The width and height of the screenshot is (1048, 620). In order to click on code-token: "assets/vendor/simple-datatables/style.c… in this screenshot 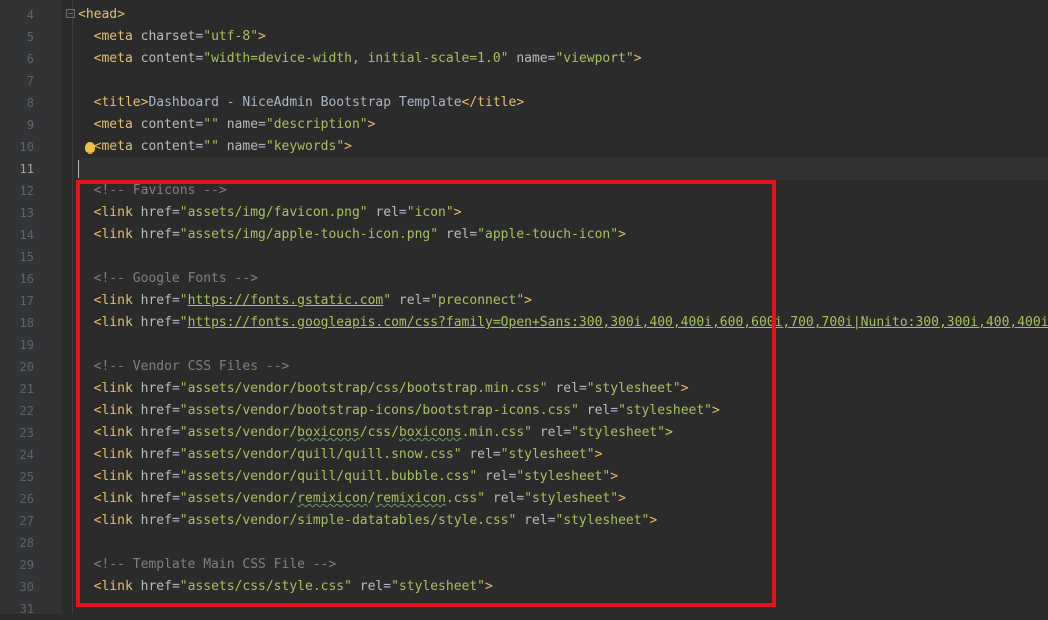, I will do `click(348, 520)`.